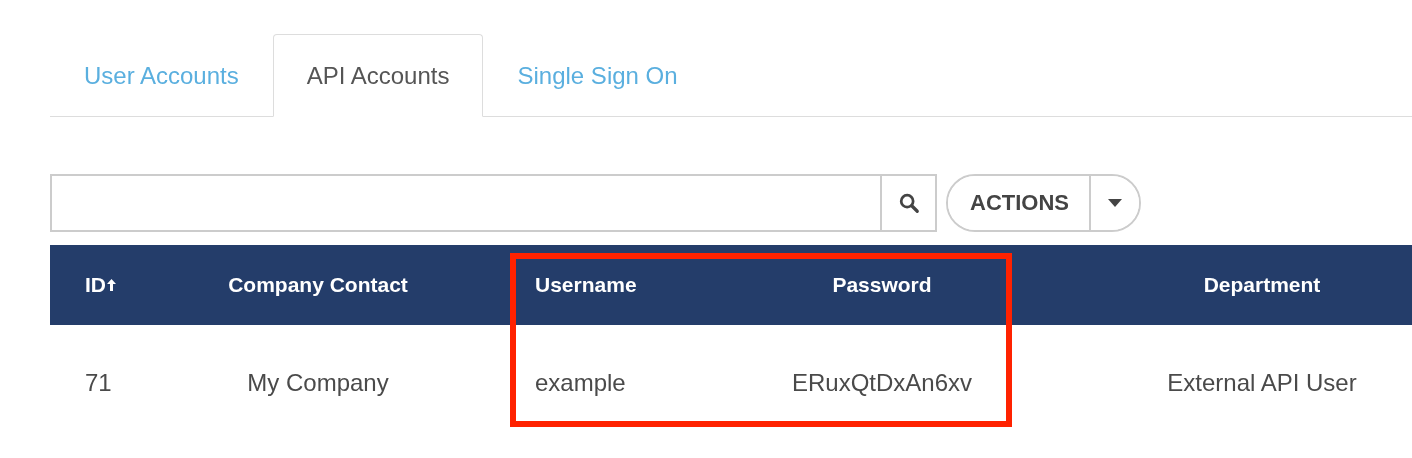 The height and width of the screenshot is (458, 1412). I want to click on table-cell-text: ERuxQtDxAn6xv, so click(882, 382).